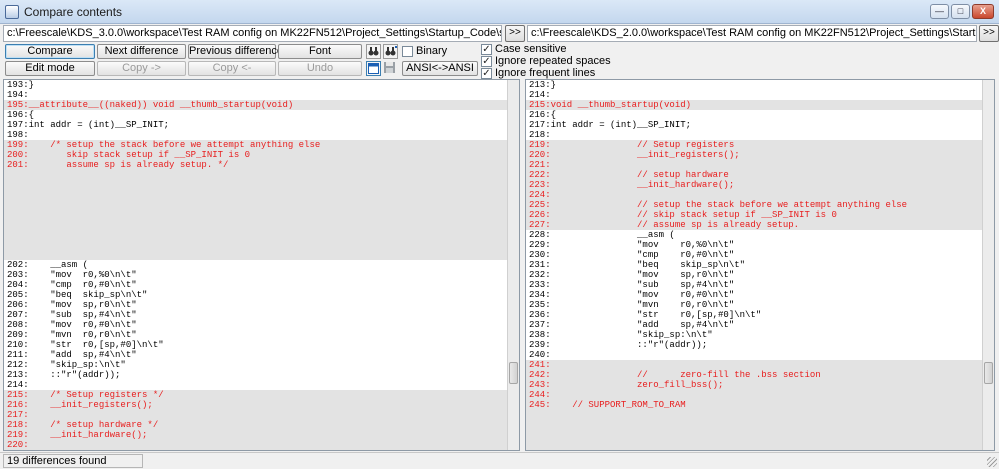 This screenshot has height=469, width=999. I want to click on ignore-repeated-spaces-checkbox: ✓ Ignore repeated spaces, so click(546, 61).